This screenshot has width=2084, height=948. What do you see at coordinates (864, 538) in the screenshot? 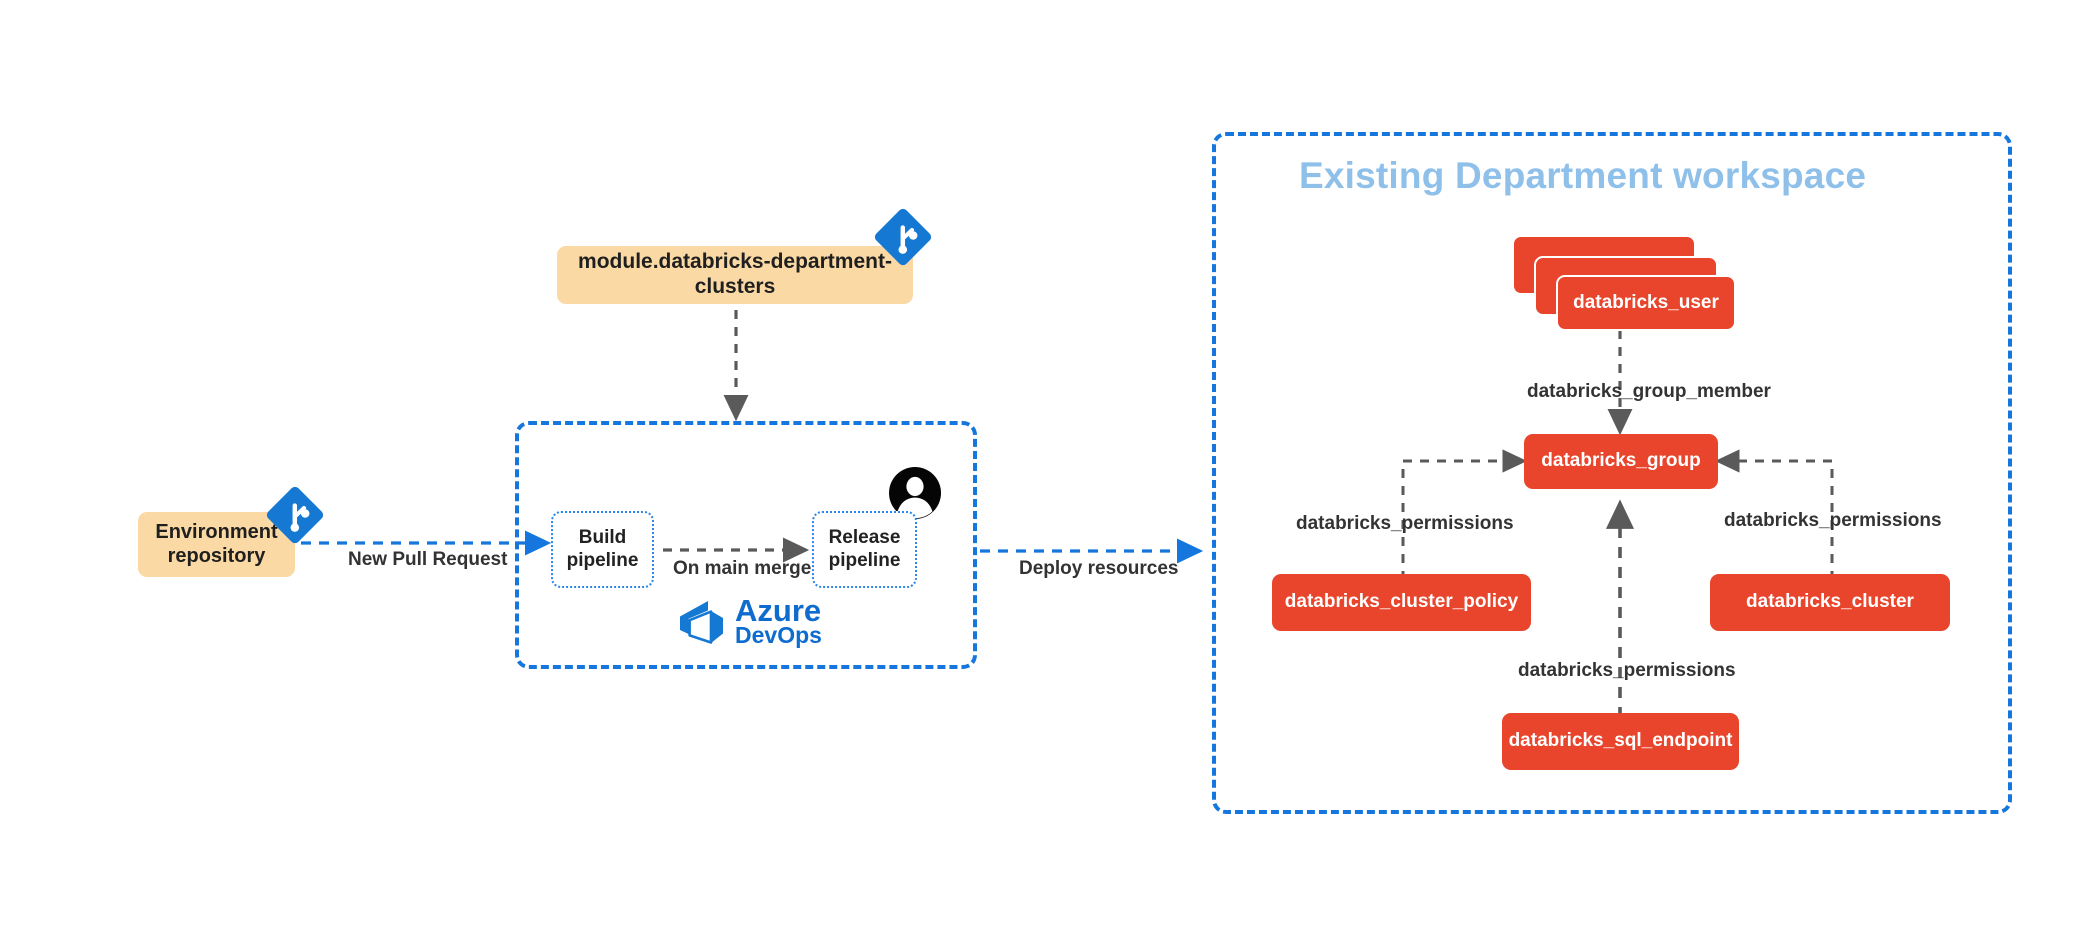
I see `release-pipeline-label-line1: Release` at bounding box center [864, 538].